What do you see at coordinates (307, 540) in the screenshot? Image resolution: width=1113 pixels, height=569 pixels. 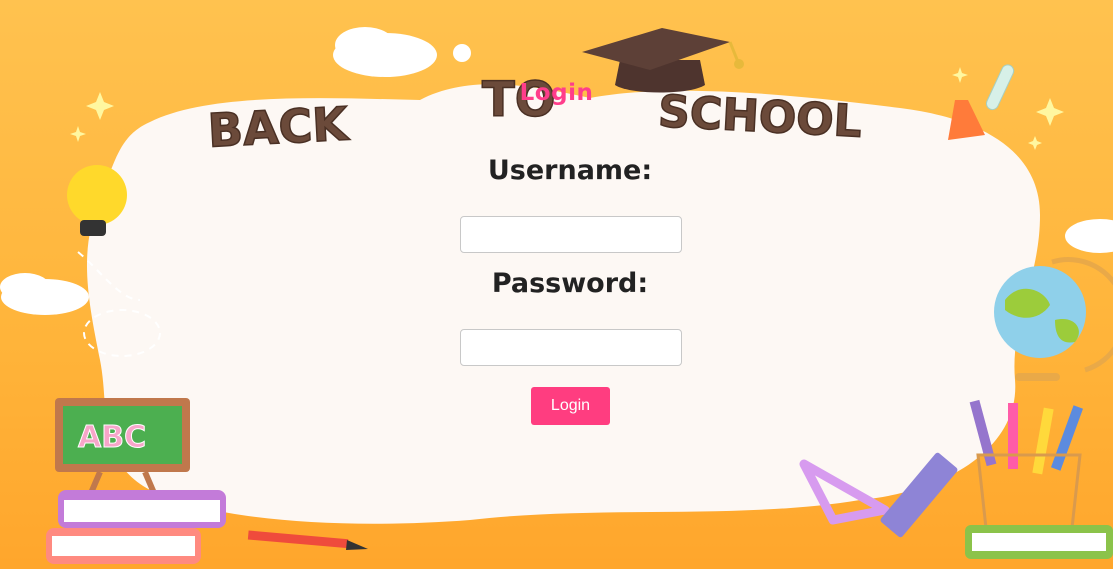 I see `pencil-icon` at bounding box center [307, 540].